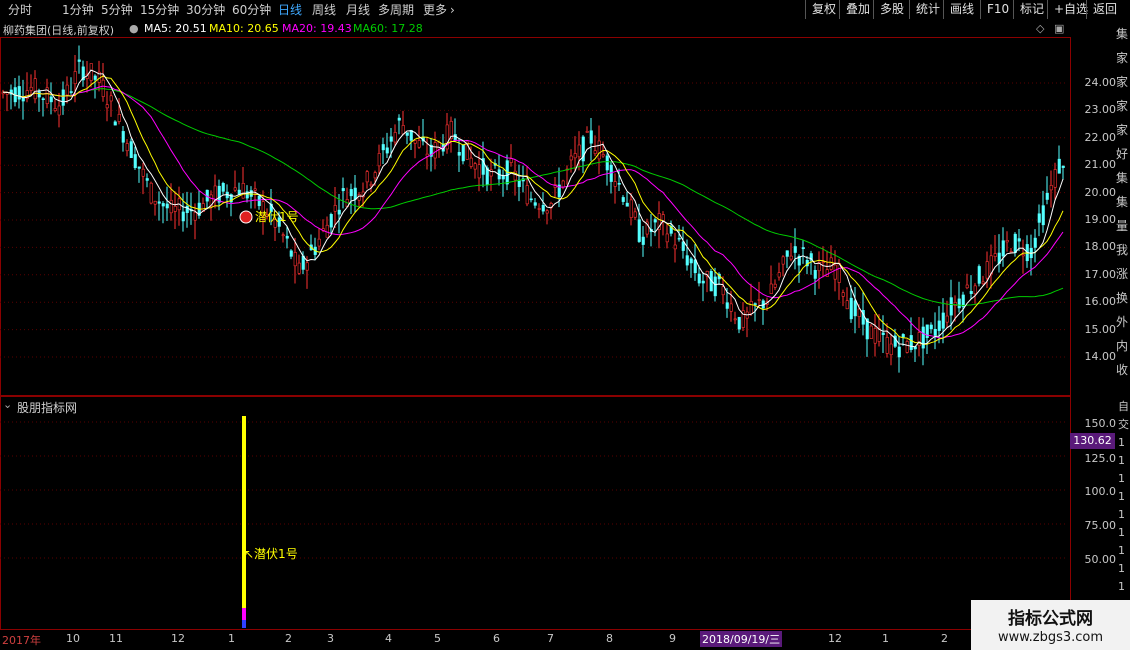 This screenshot has width=1130, height=650. Describe the element at coordinates (251, 10) in the screenshot. I see `tab-60min: 60分钟` at that location.